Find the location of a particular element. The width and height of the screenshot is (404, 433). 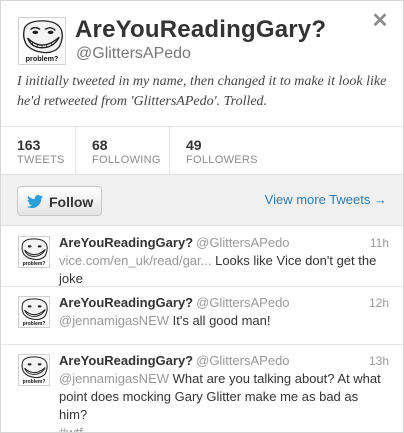

profile-stats: 163 TWEETS 68 FOLLOWING 49 FOLLOWERS is located at coordinates (202, 150).